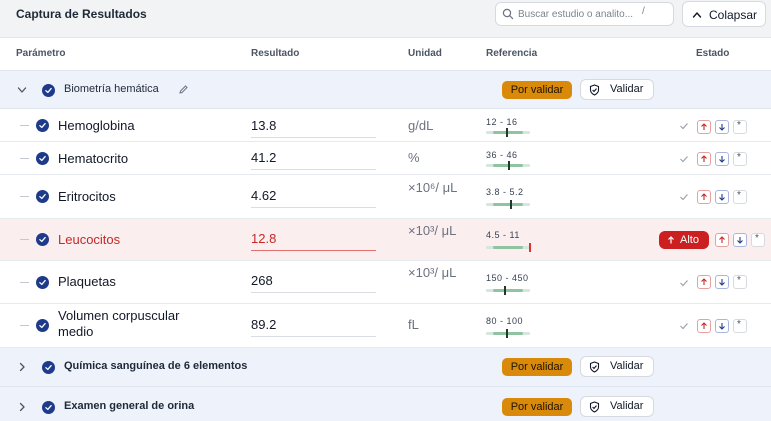  What do you see at coordinates (713, 53) in the screenshot?
I see `column-header-status: Estado` at bounding box center [713, 53].